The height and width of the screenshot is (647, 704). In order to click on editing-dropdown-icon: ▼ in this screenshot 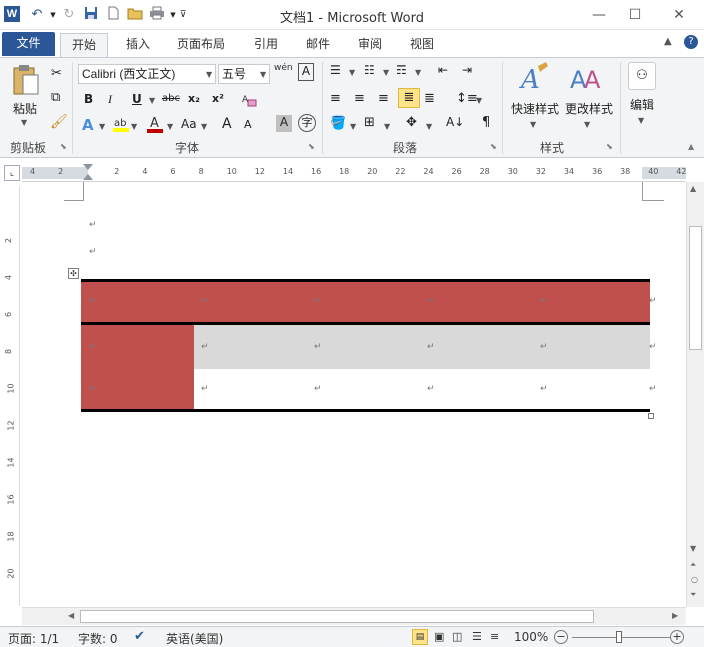, I will do `click(641, 120)`.